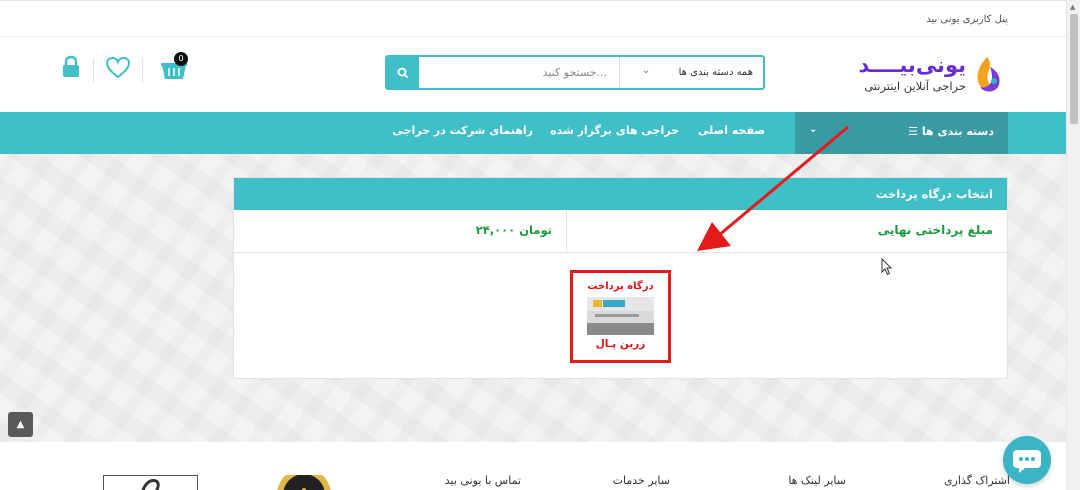 The height and width of the screenshot is (490, 1080). Describe the element at coordinates (915, 86) in the screenshot. I see `logo-tagline: حراجی آنلاین اینترنتی` at that location.